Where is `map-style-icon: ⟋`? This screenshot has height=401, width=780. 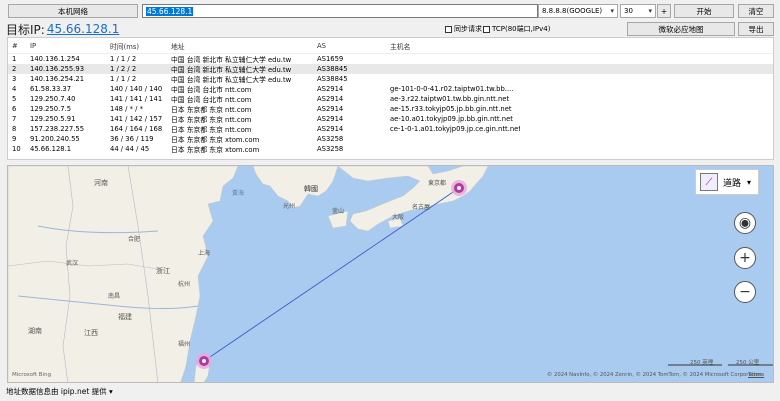 map-style-icon: ⟋ is located at coordinates (709, 182).